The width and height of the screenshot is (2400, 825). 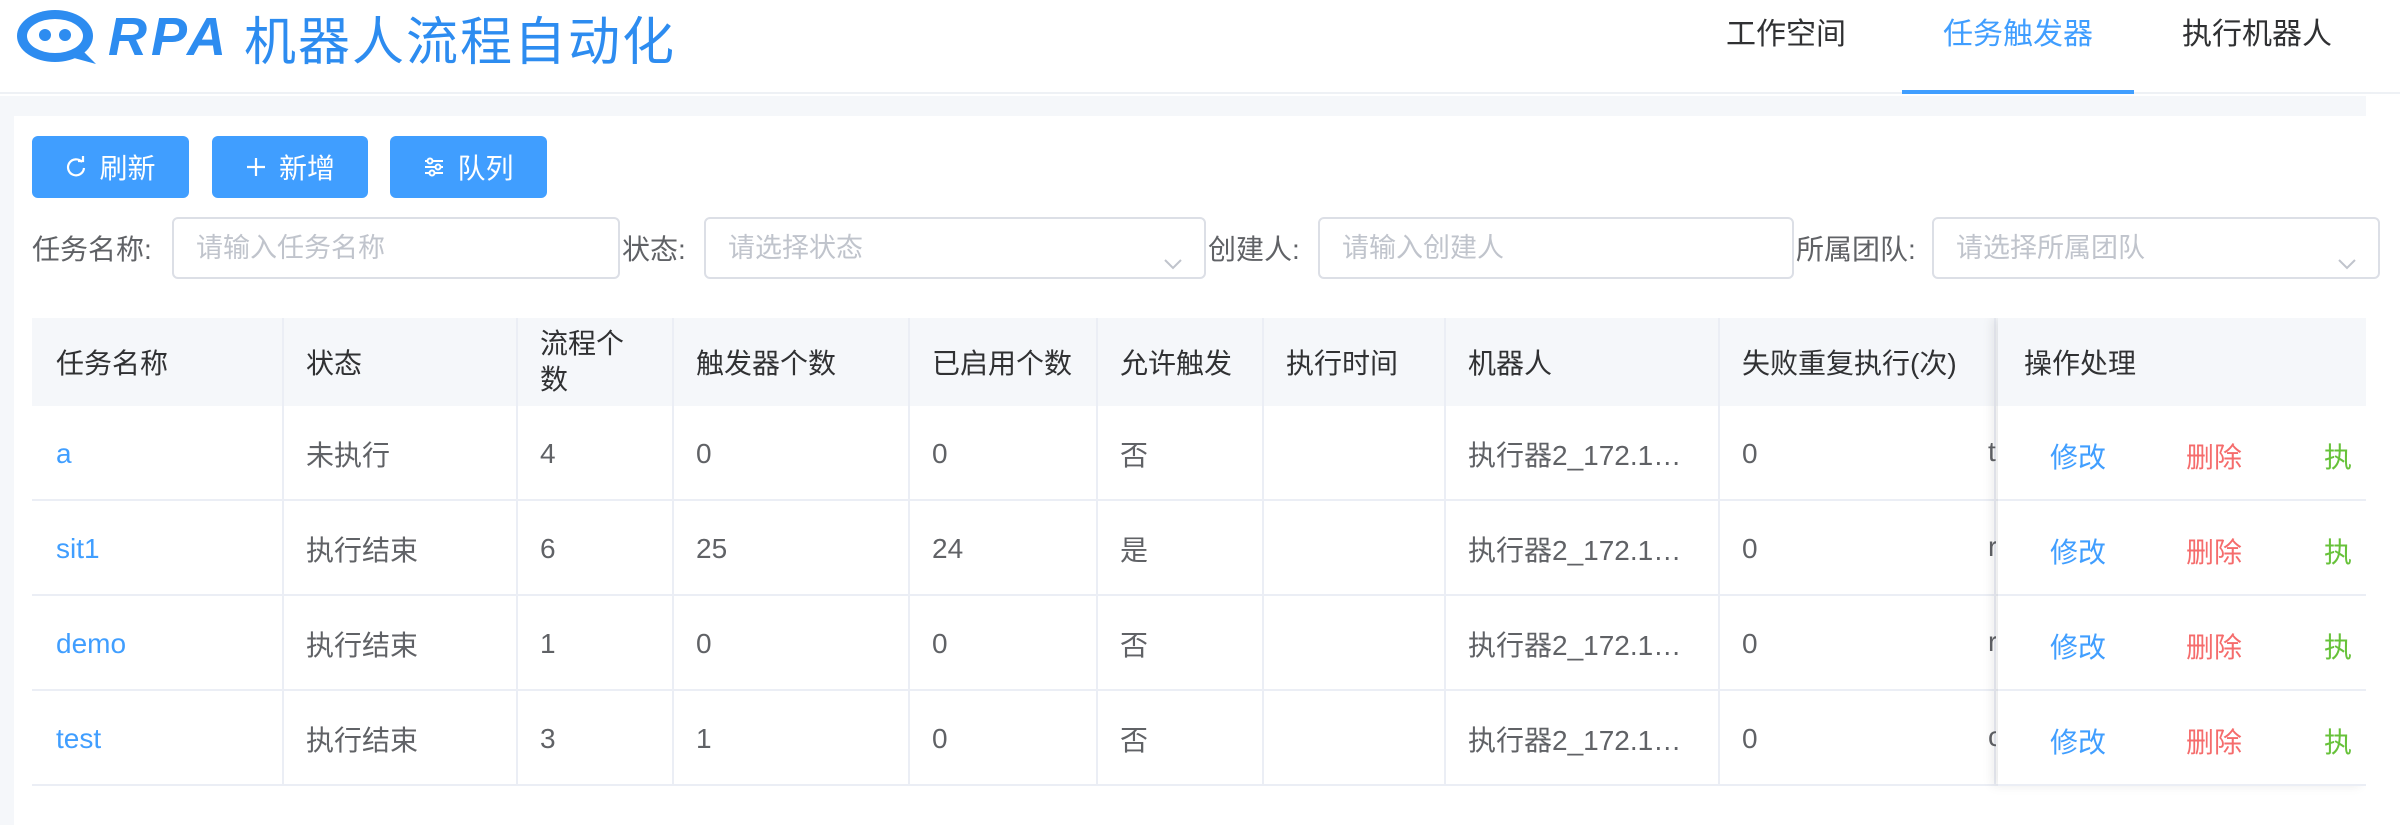 What do you see at coordinates (1254, 249) in the screenshot?
I see `creator-label: 创建人:` at bounding box center [1254, 249].